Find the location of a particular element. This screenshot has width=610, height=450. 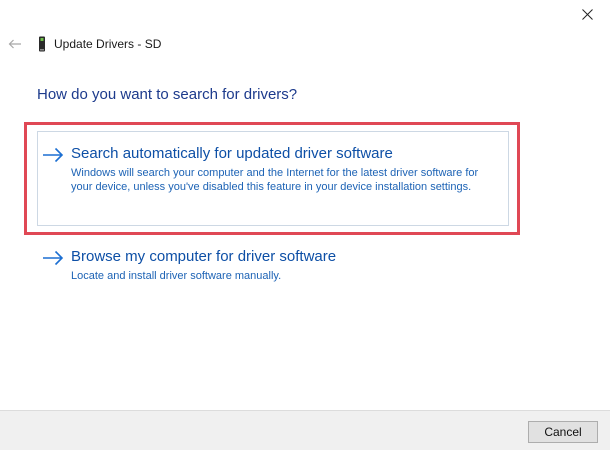

option-title: Browse my computer for driver software is located at coordinates (204, 256).